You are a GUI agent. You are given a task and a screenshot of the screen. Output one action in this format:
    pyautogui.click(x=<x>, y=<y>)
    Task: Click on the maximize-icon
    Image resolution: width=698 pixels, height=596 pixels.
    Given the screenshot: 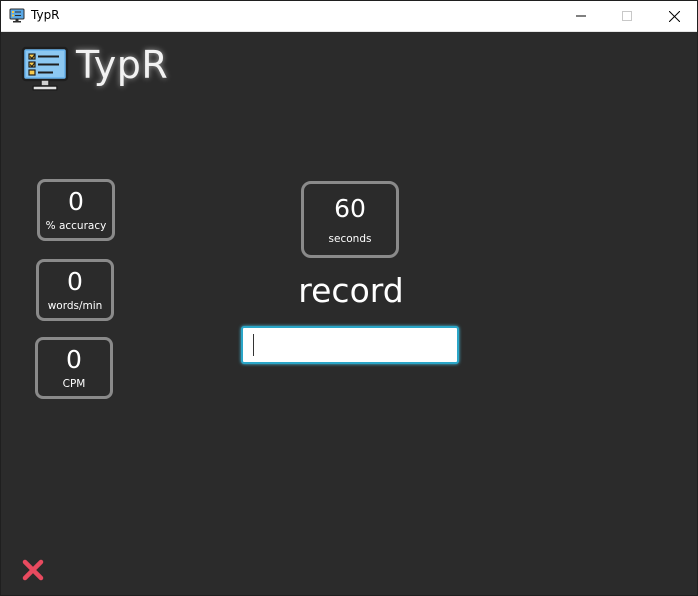 What is the action you would take?
    pyautogui.click(x=627, y=16)
    